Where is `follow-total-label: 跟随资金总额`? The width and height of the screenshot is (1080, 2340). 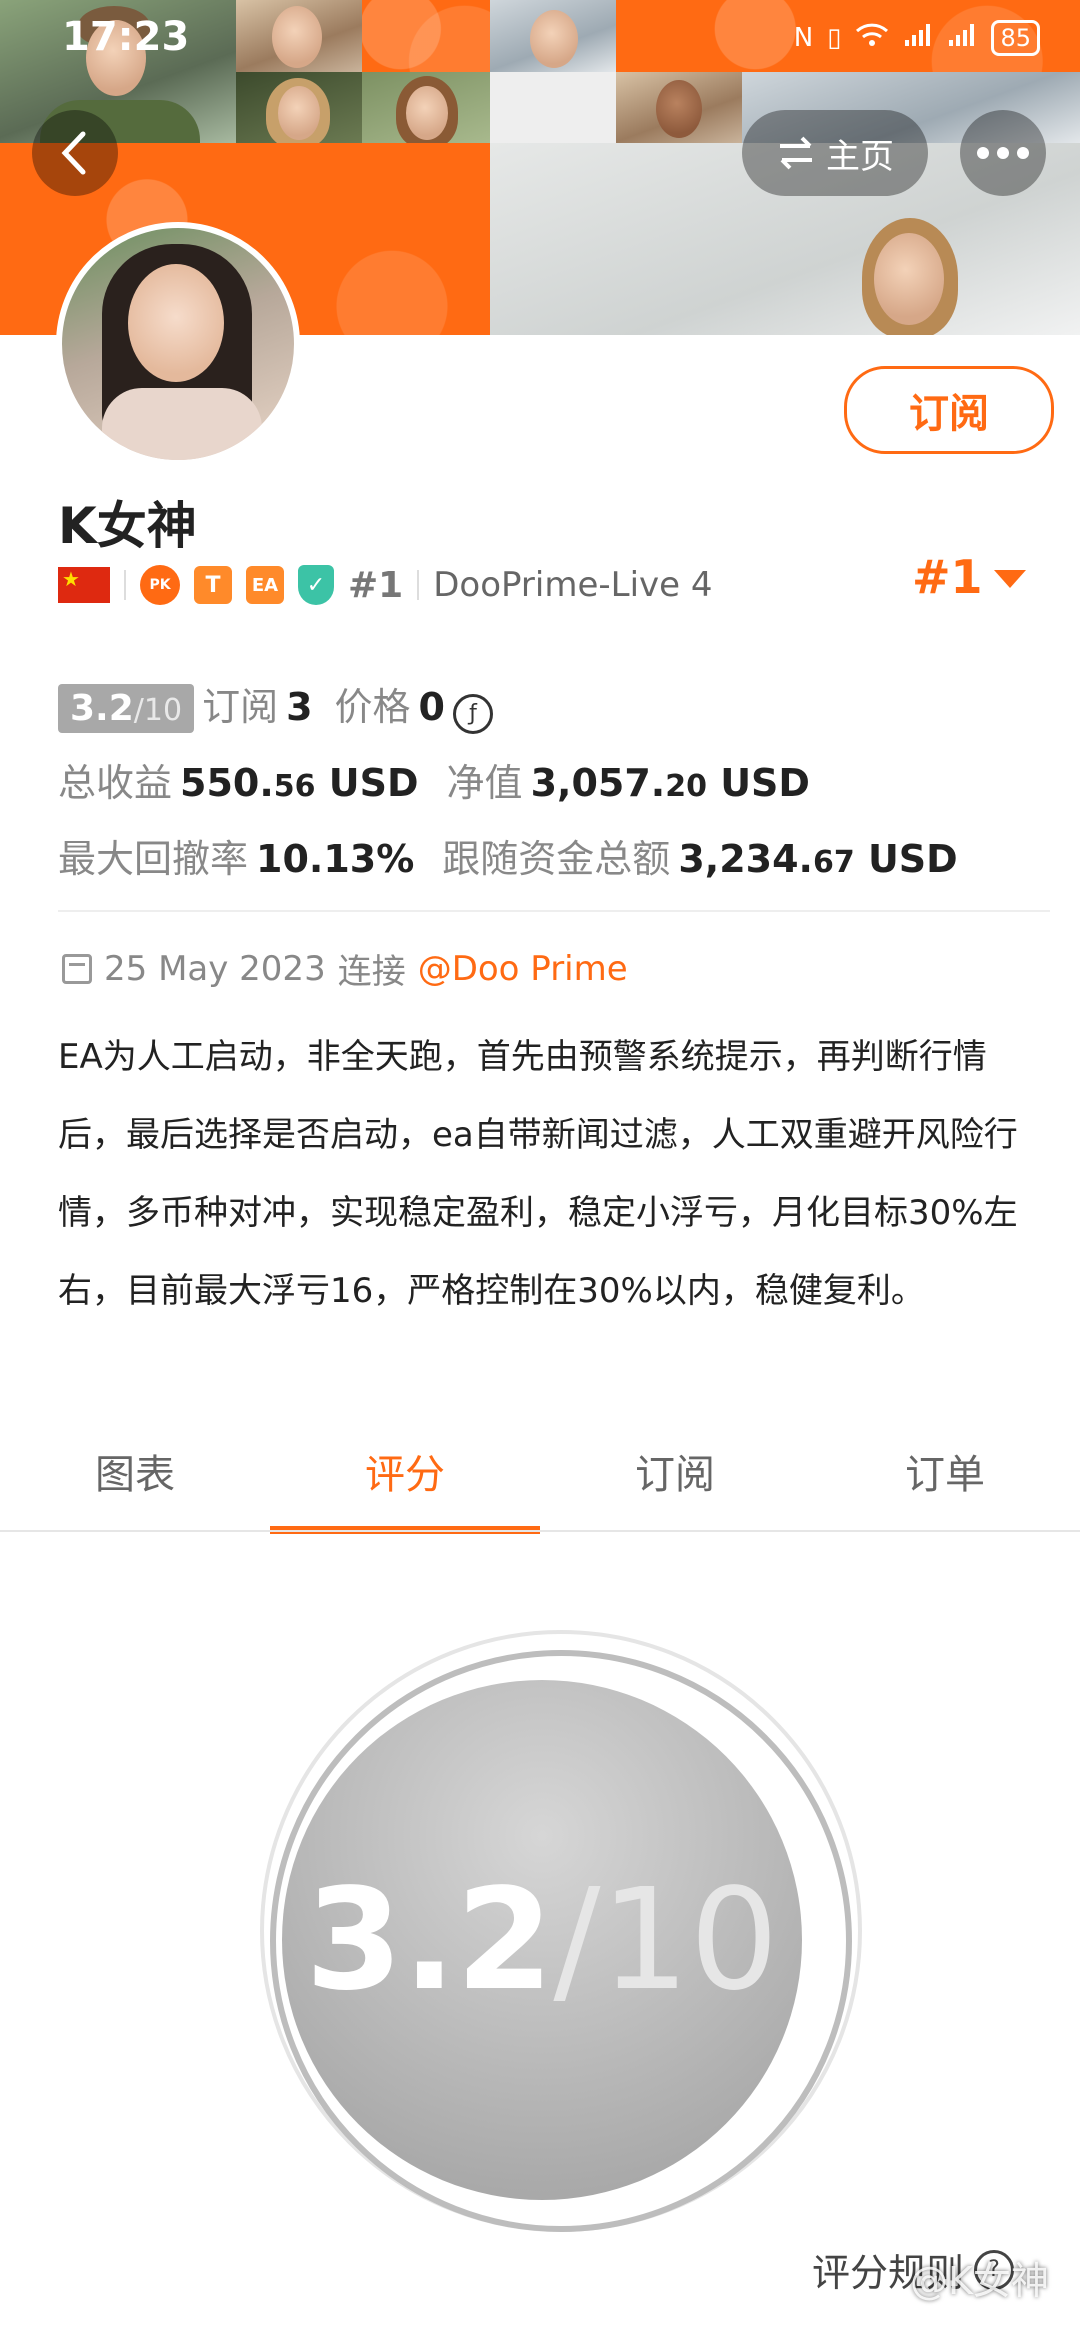 follow-total-label: 跟随资金总额 is located at coordinates (556, 859).